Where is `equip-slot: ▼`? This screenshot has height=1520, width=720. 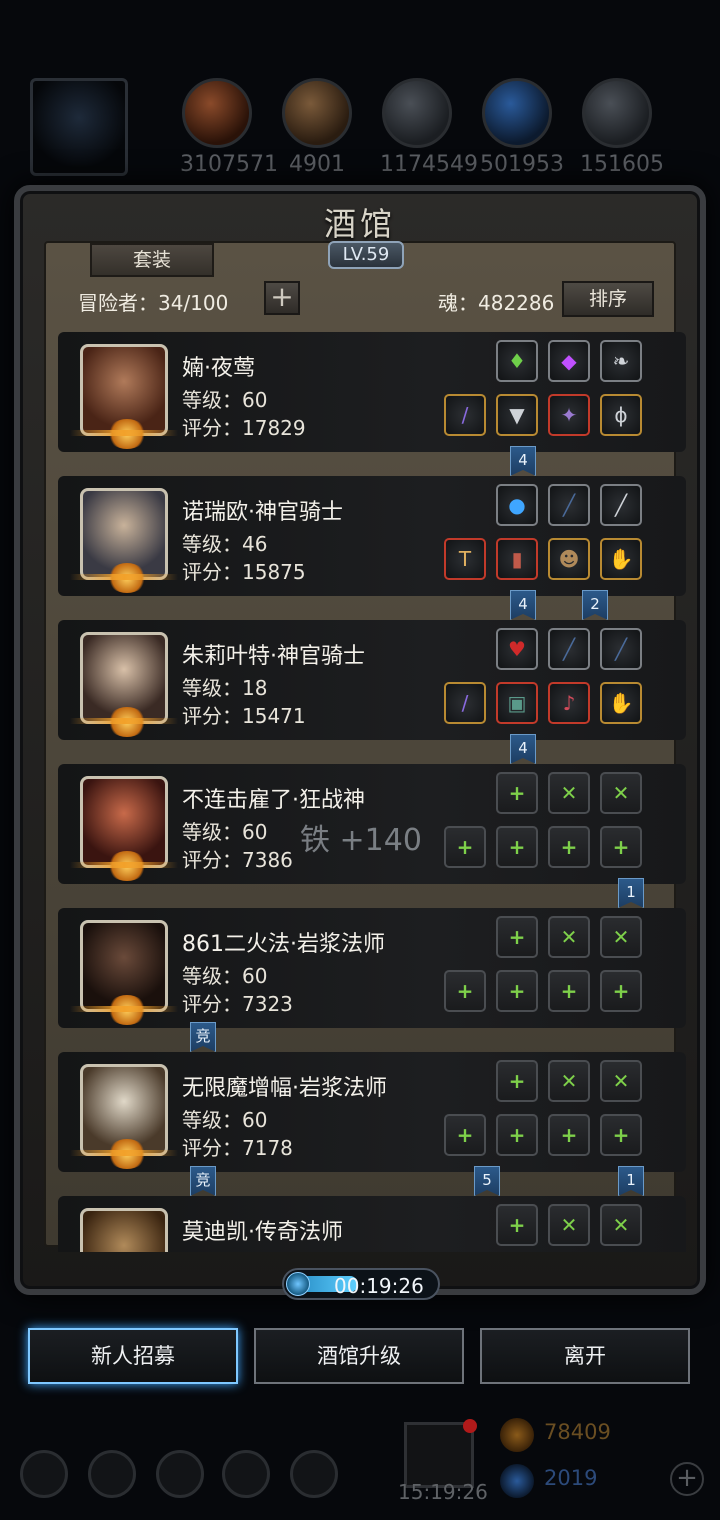 equip-slot: ▼ is located at coordinates (517, 415).